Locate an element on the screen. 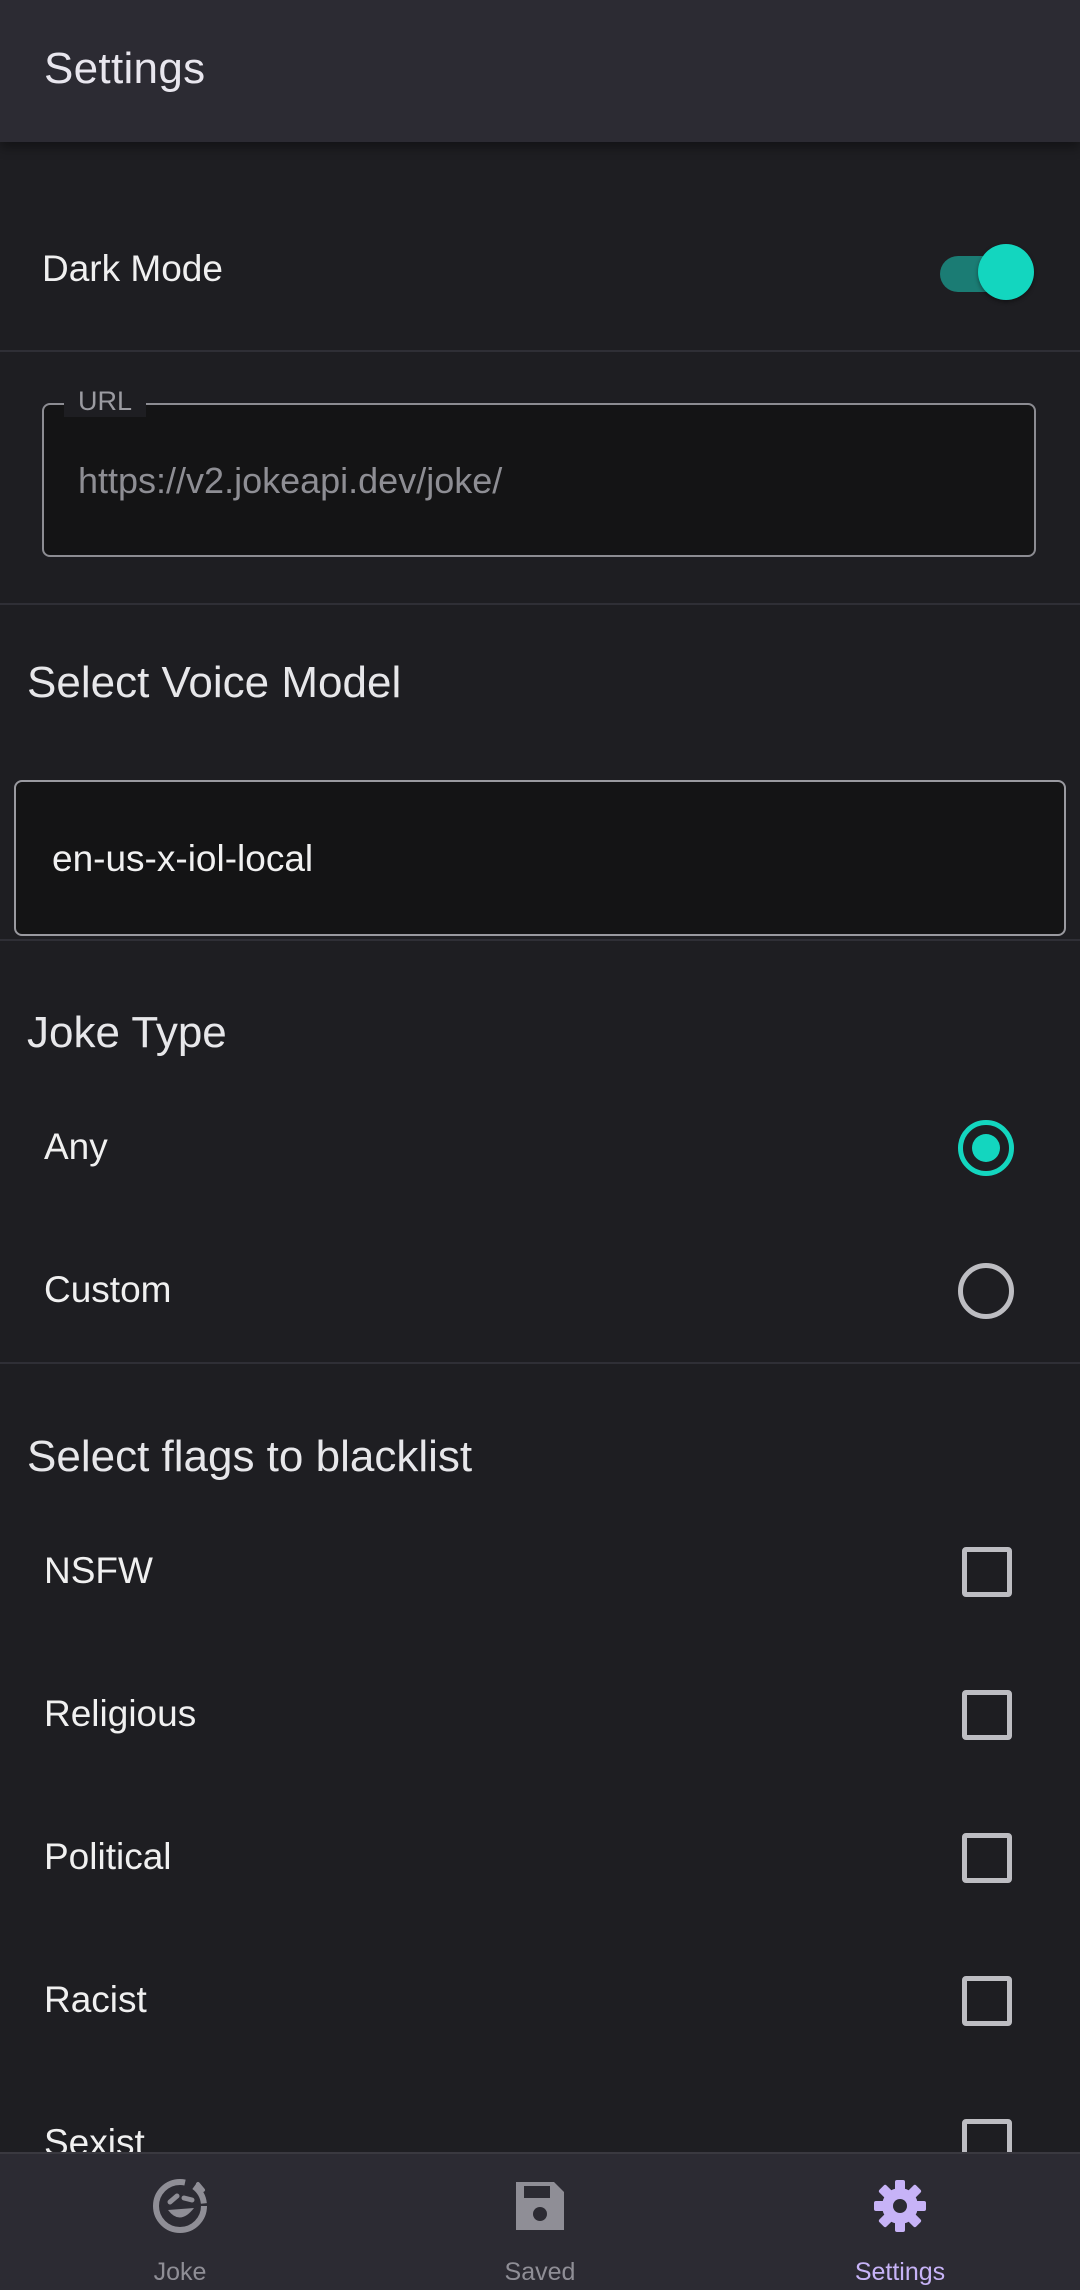  flag-nsfw: NSFW is located at coordinates (540, 1572).